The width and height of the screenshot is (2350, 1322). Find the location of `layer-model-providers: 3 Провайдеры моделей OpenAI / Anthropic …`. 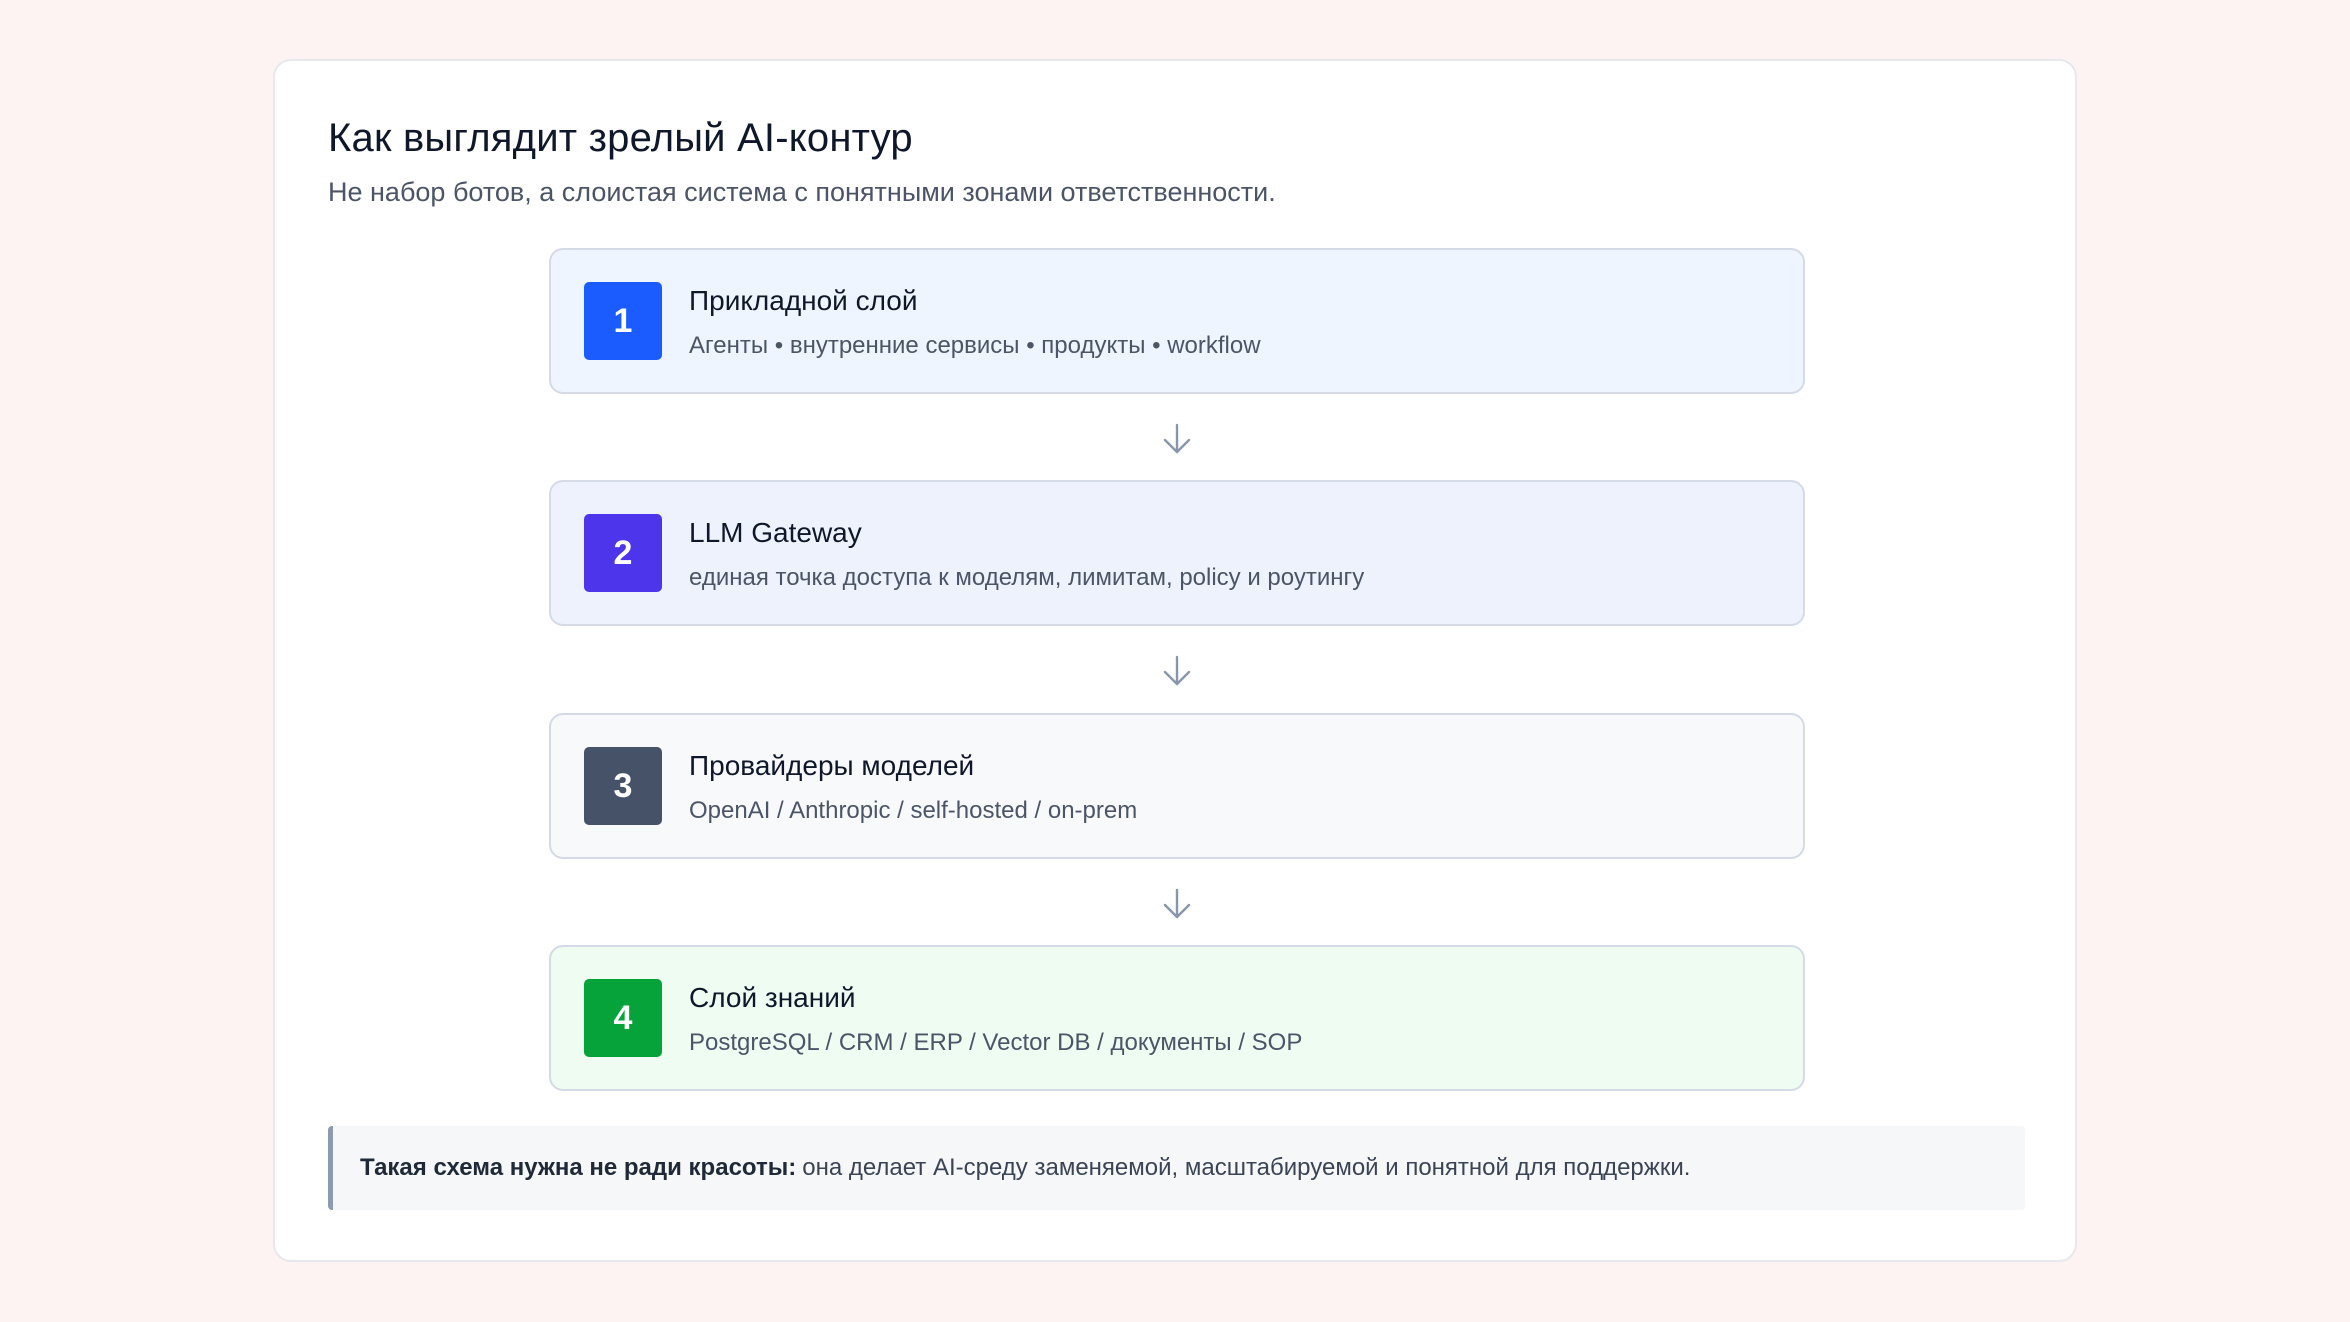

layer-model-providers: 3 Провайдеры моделей OpenAI / Anthropic … is located at coordinates (1177, 786).